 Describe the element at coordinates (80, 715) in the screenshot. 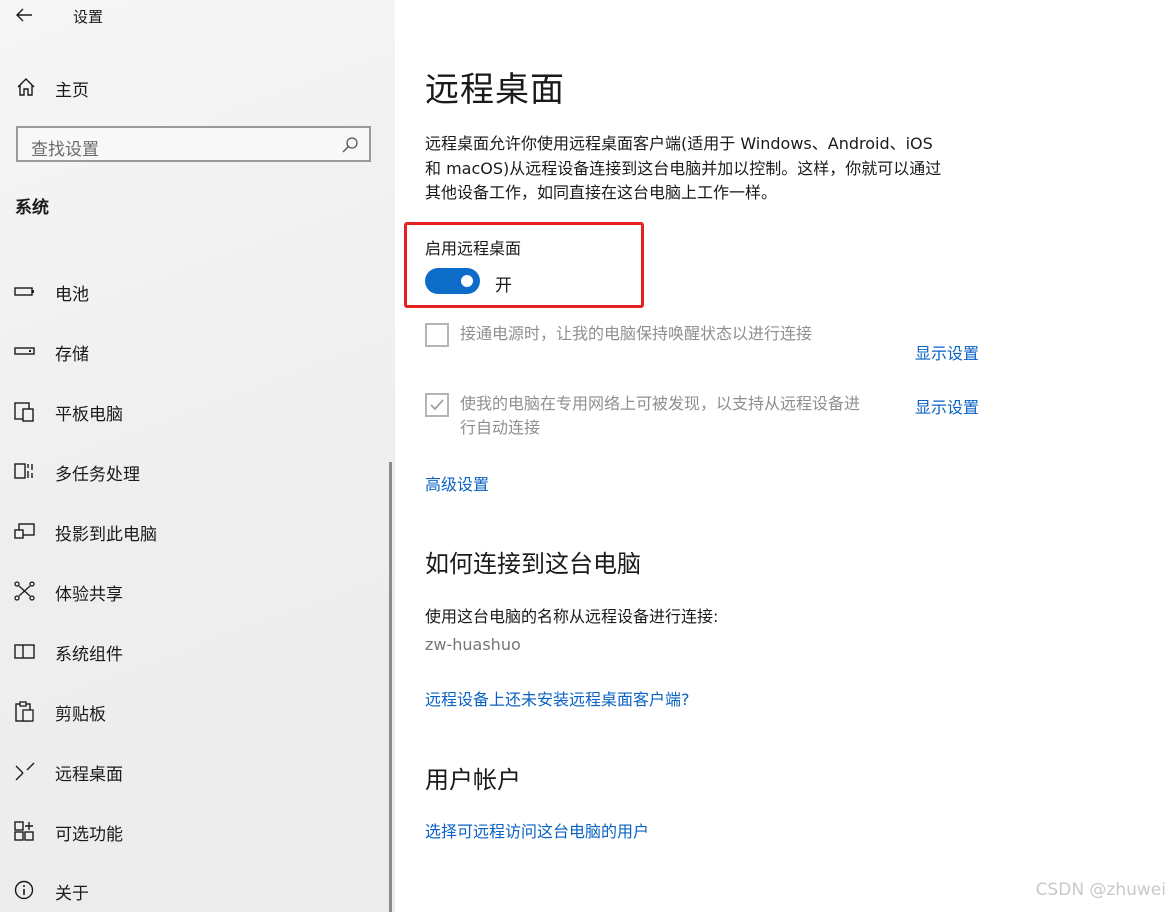

I see `sidebar-item-label: 剪贴板` at that location.